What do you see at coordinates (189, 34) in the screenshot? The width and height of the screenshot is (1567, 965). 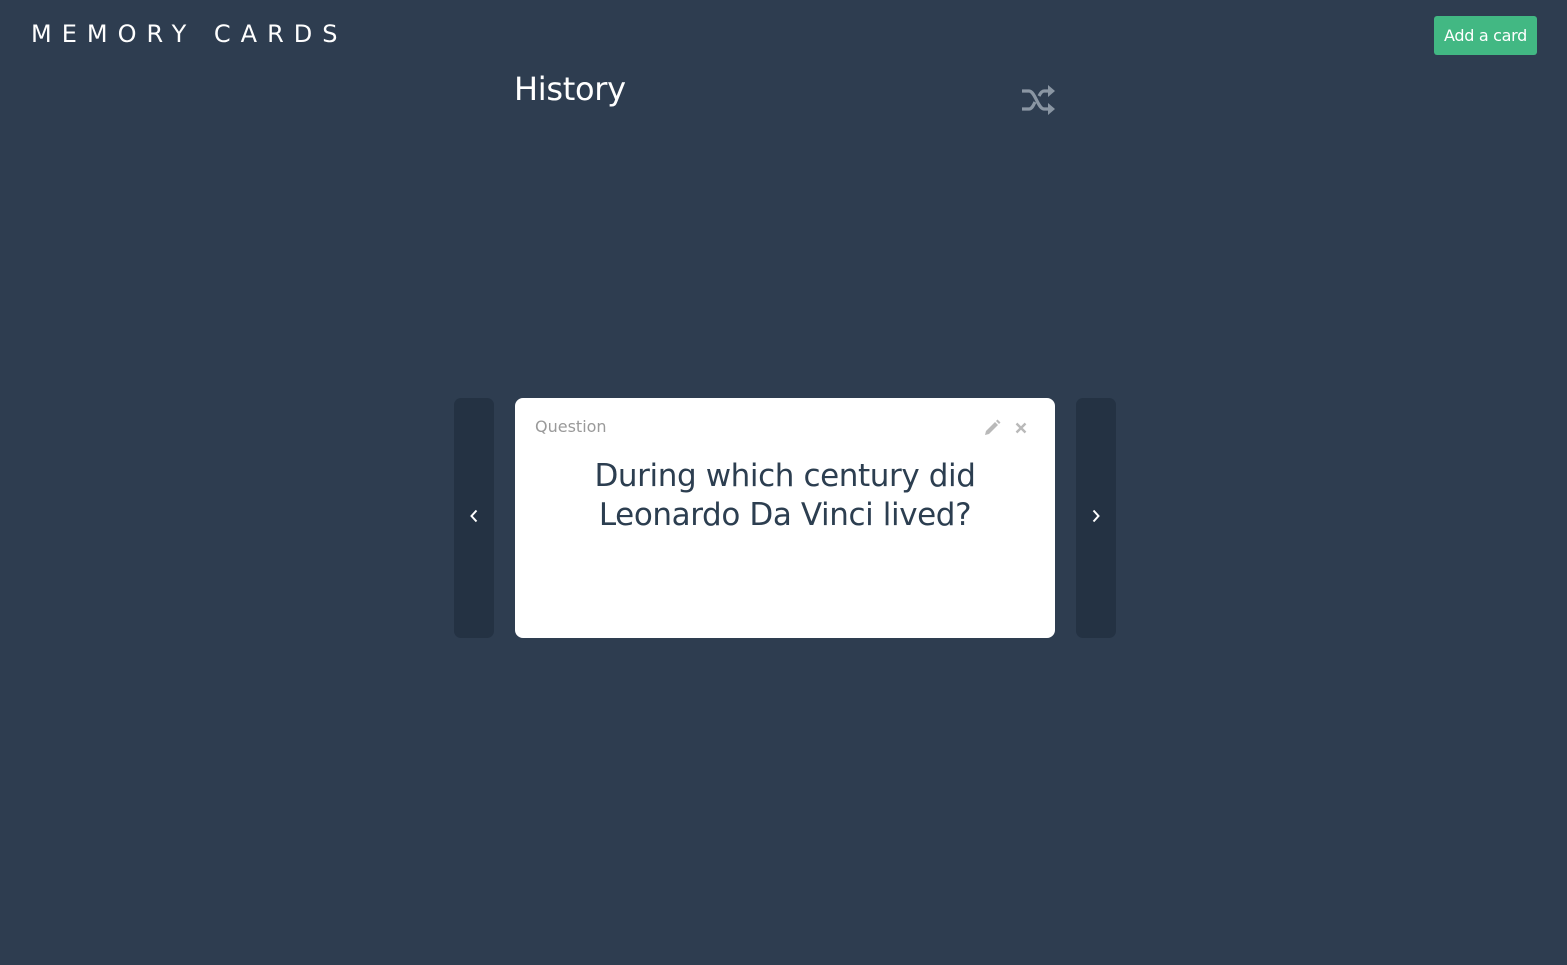 I see `app-logo: MEMORY CARDS` at bounding box center [189, 34].